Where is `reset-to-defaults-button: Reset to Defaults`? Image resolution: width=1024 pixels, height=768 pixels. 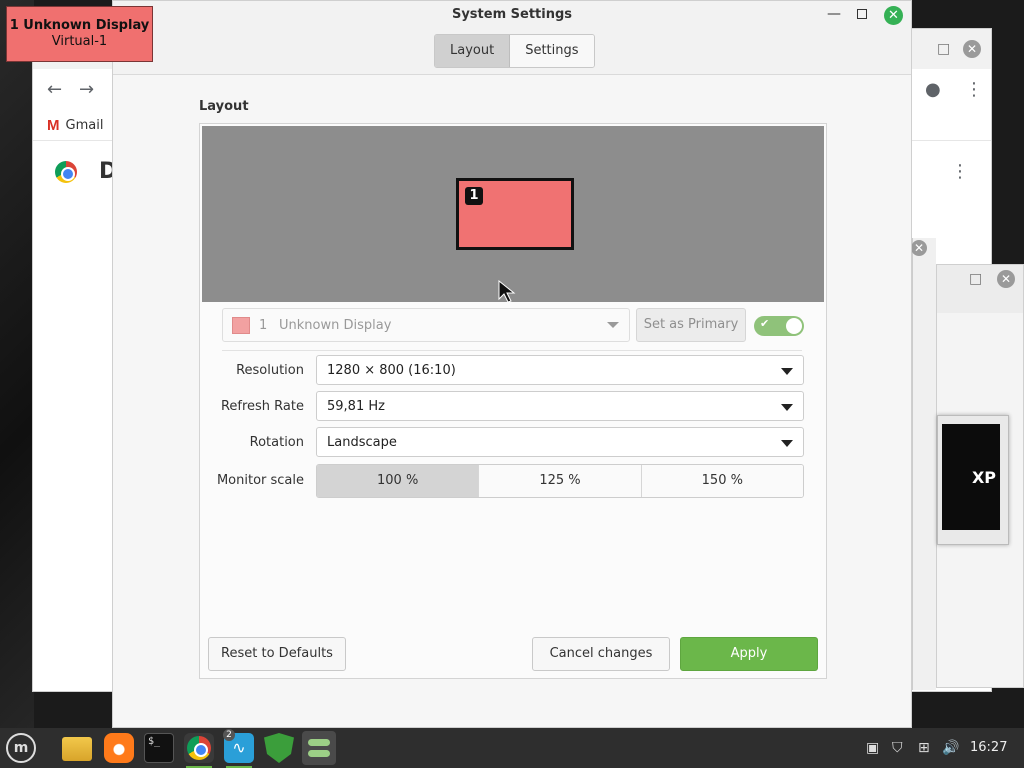 reset-to-defaults-button: Reset to Defaults is located at coordinates (277, 654).